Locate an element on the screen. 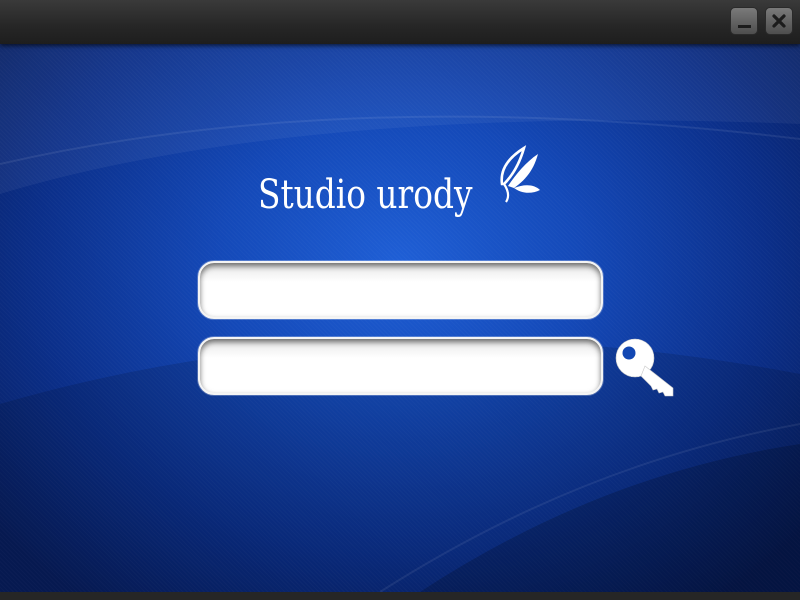 This screenshot has height=600, width=800. app-logo: Studio urody is located at coordinates (408, 188).